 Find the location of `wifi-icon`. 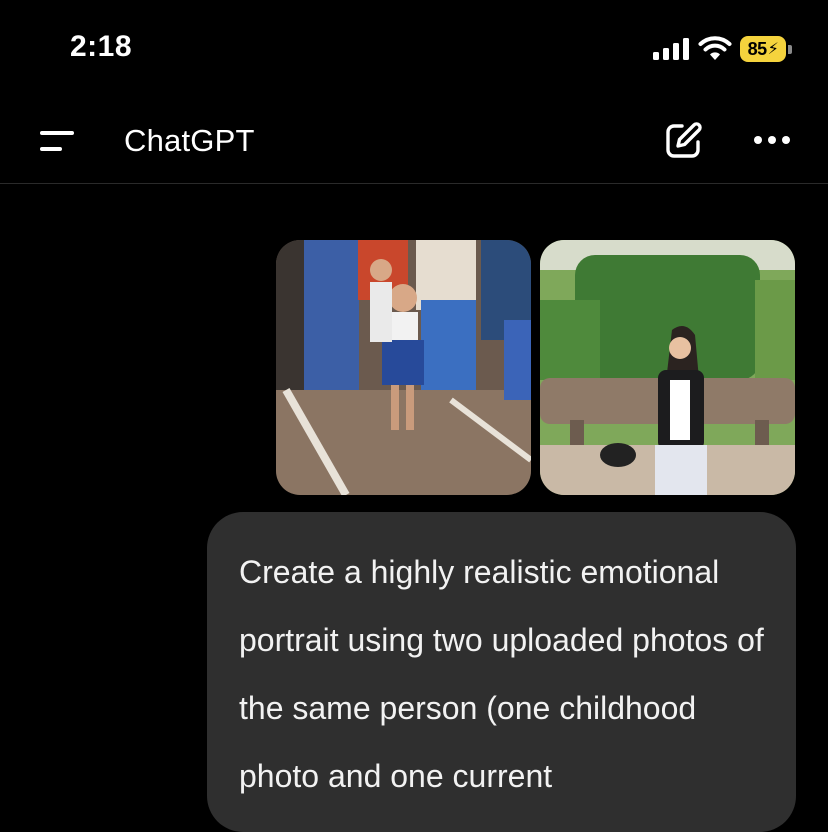

wifi-icon is located at coordinates (715, 48).